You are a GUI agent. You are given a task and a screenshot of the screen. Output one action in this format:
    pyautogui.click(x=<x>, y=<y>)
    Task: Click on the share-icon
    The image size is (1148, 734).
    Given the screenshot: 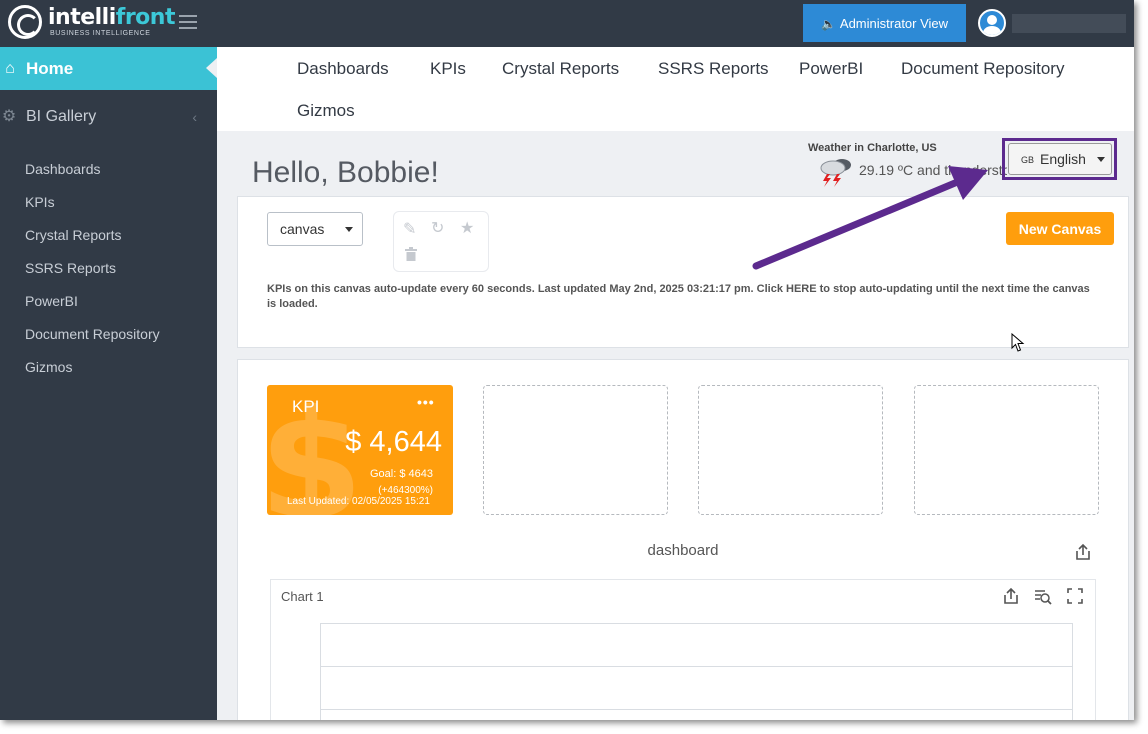 What is the action you would take?
    pyautogui.click(x=1083, y=552)
    